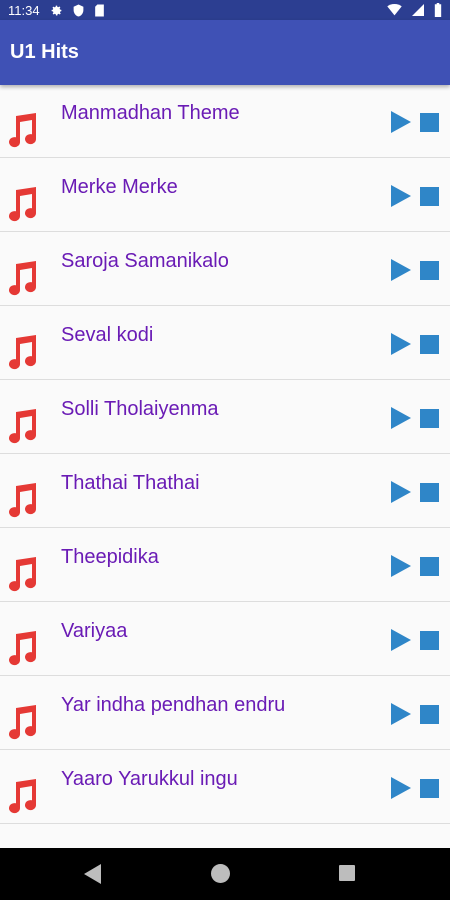 The image size is (450, 900). Describe the element at coordinates (150, 113) in the screenshot. I see `song-title: Manmadhan Theme` at that location.